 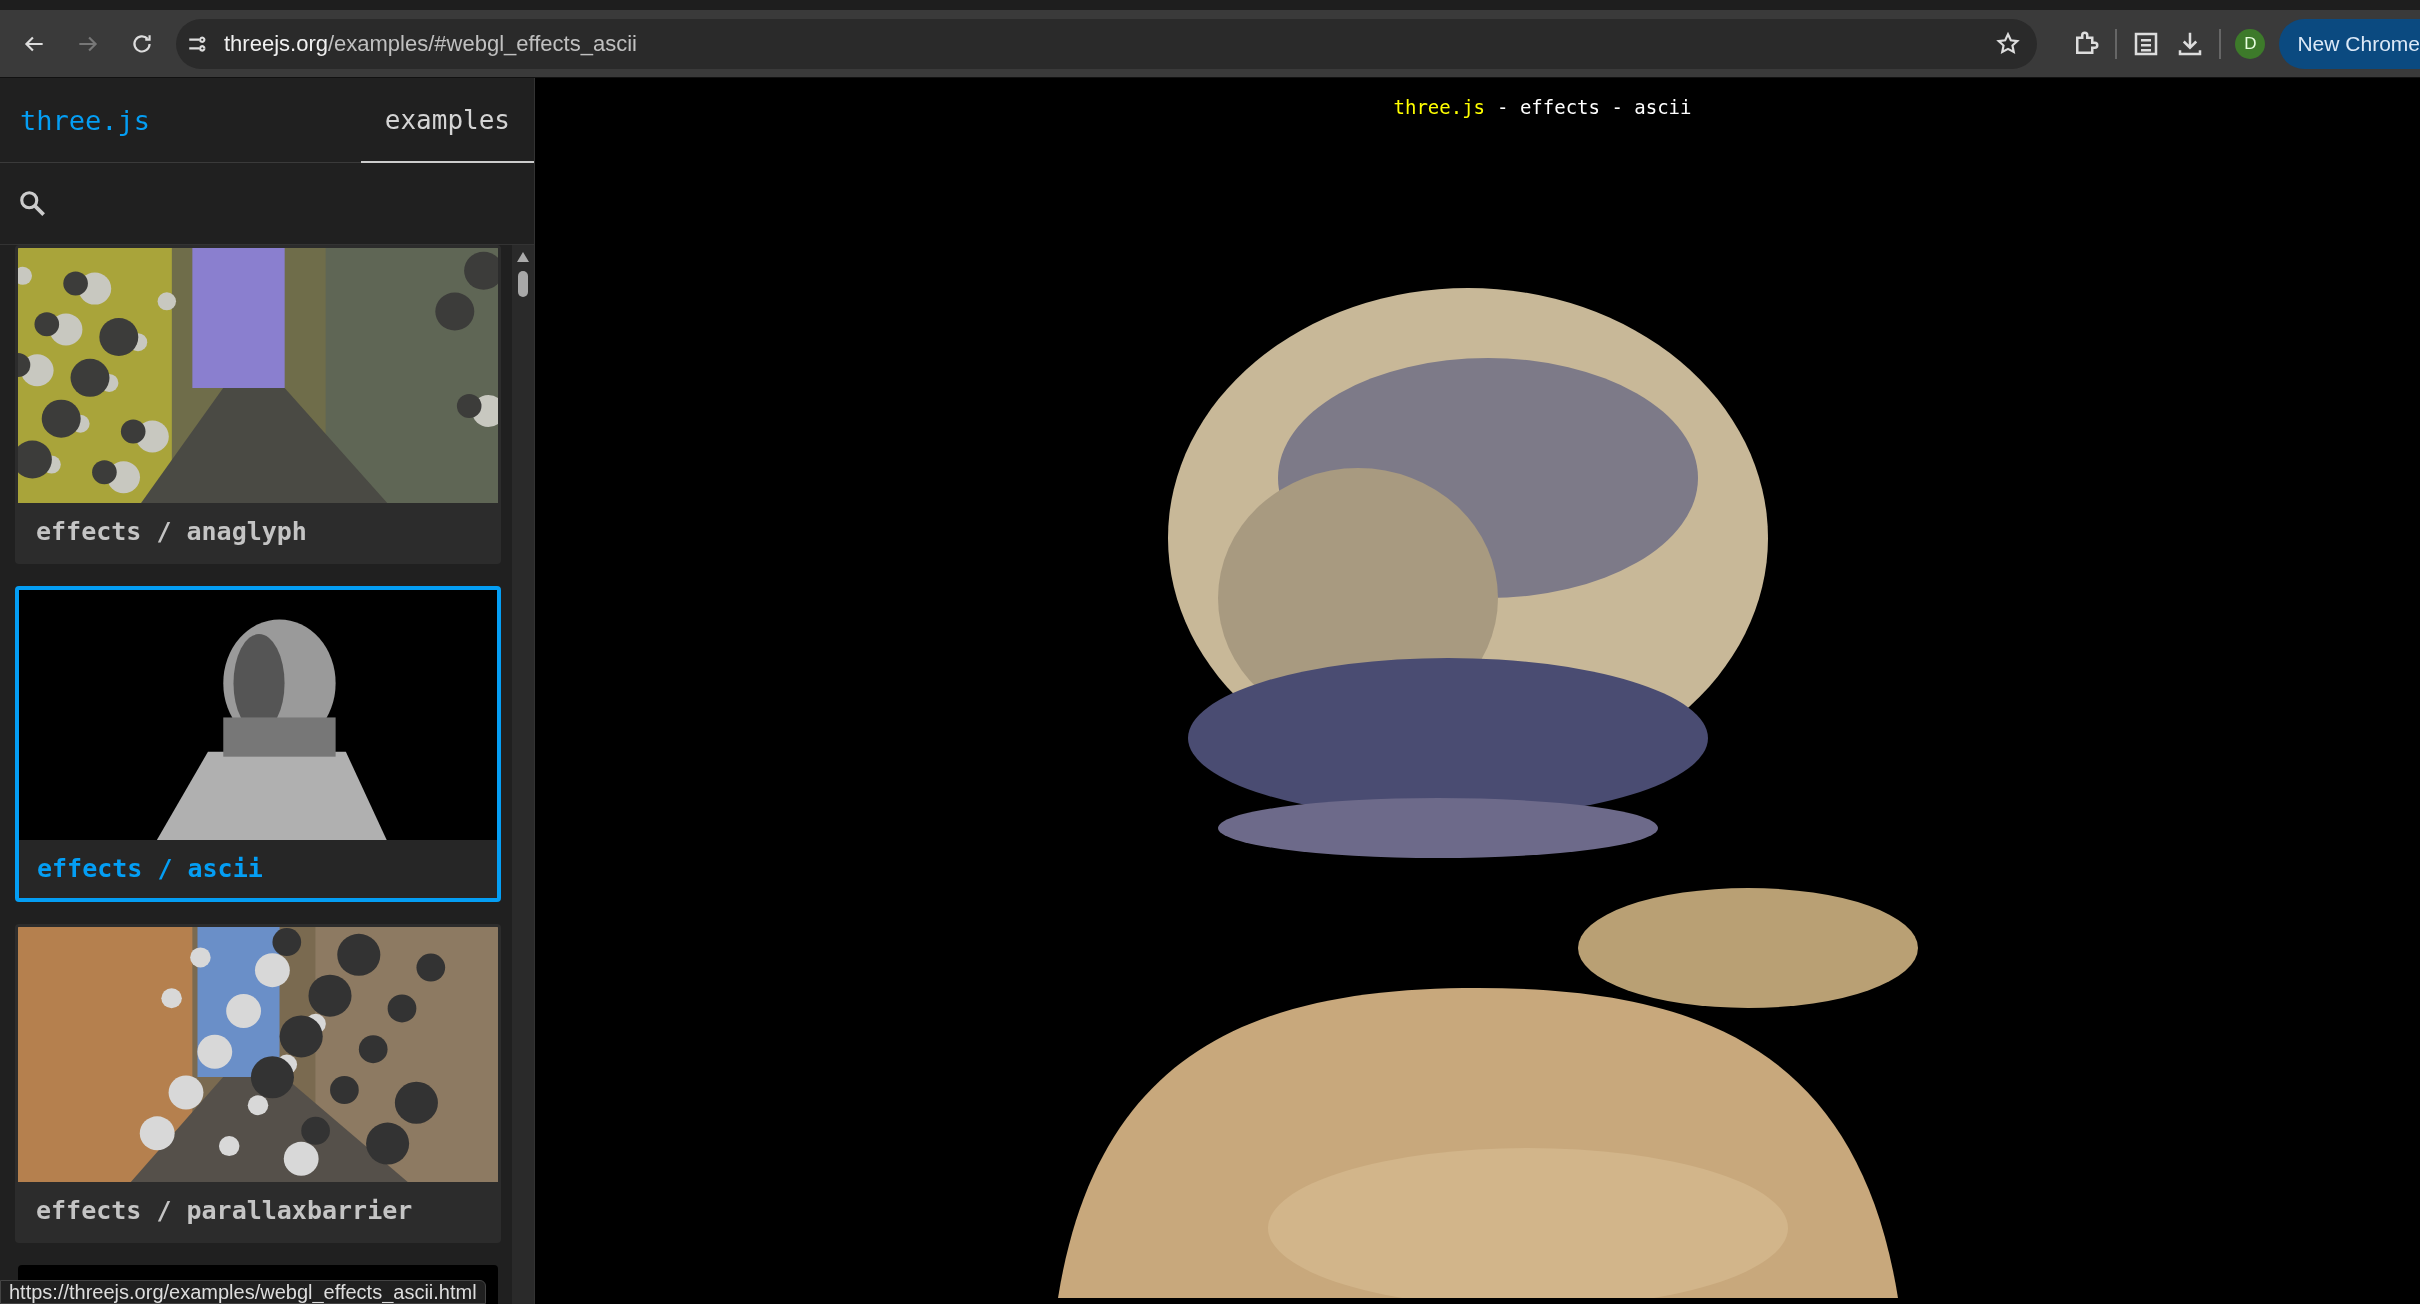 What do you see at coordinates (431, 43) in the screenshot?
I see `url-text: threejs.org/examples/#webgl_effects_ascii` at bounding box center [431, 43].